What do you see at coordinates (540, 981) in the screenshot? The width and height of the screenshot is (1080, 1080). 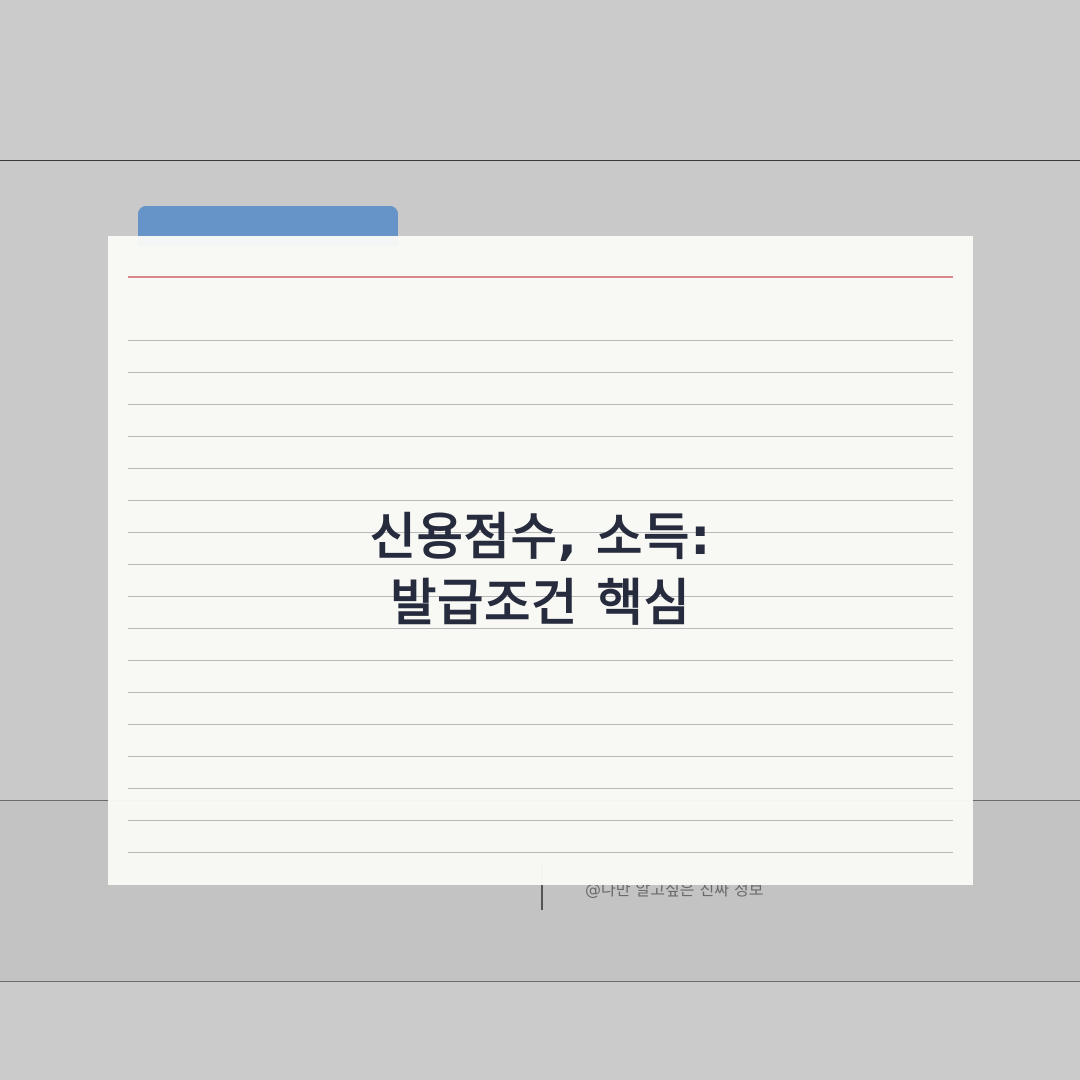 I see `bottom-divider` at bounding box center [540, 981].